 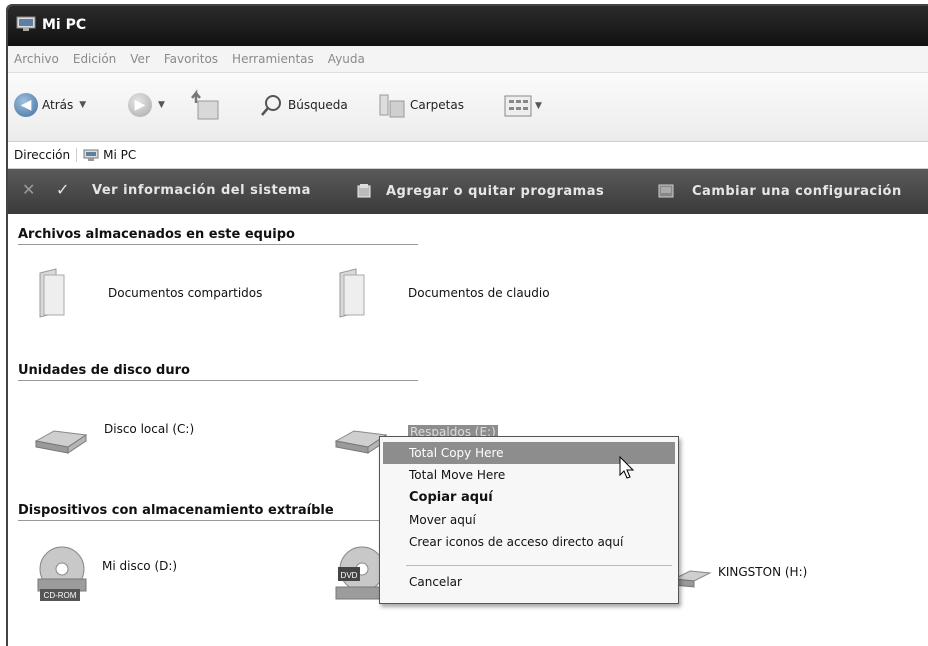 I want to click on local-disk-label: Disco local (C:), so click(x=149, y=429).